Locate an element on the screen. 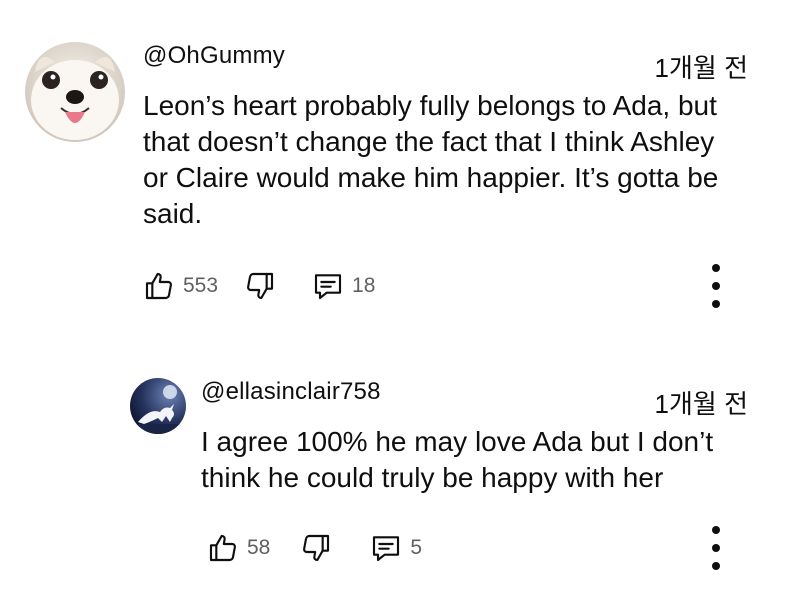 Image resolution: width=800 pixels, height=599 pixels. comment-actions: 553 18 is located at coordinates (259, 286).